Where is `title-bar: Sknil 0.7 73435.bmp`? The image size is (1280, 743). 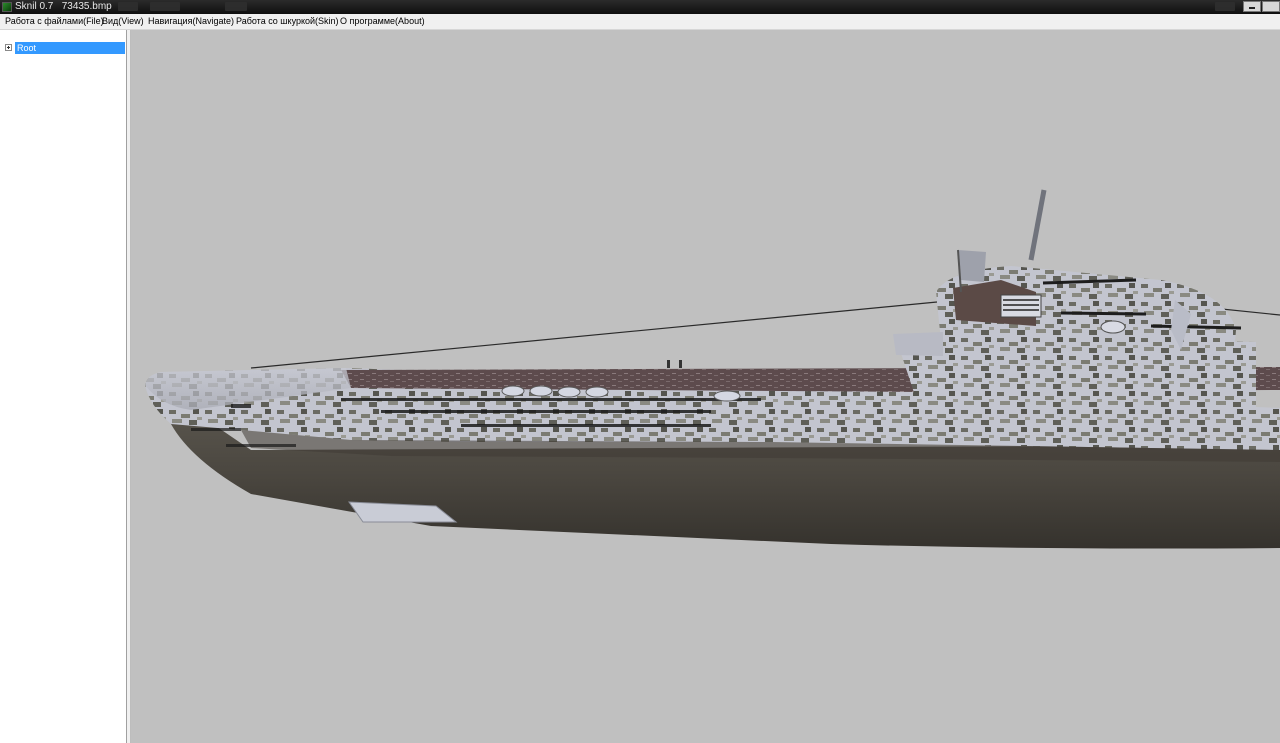 title-bar: Sknil 0.7 73435.bmp is located at coordinates (640, 7).